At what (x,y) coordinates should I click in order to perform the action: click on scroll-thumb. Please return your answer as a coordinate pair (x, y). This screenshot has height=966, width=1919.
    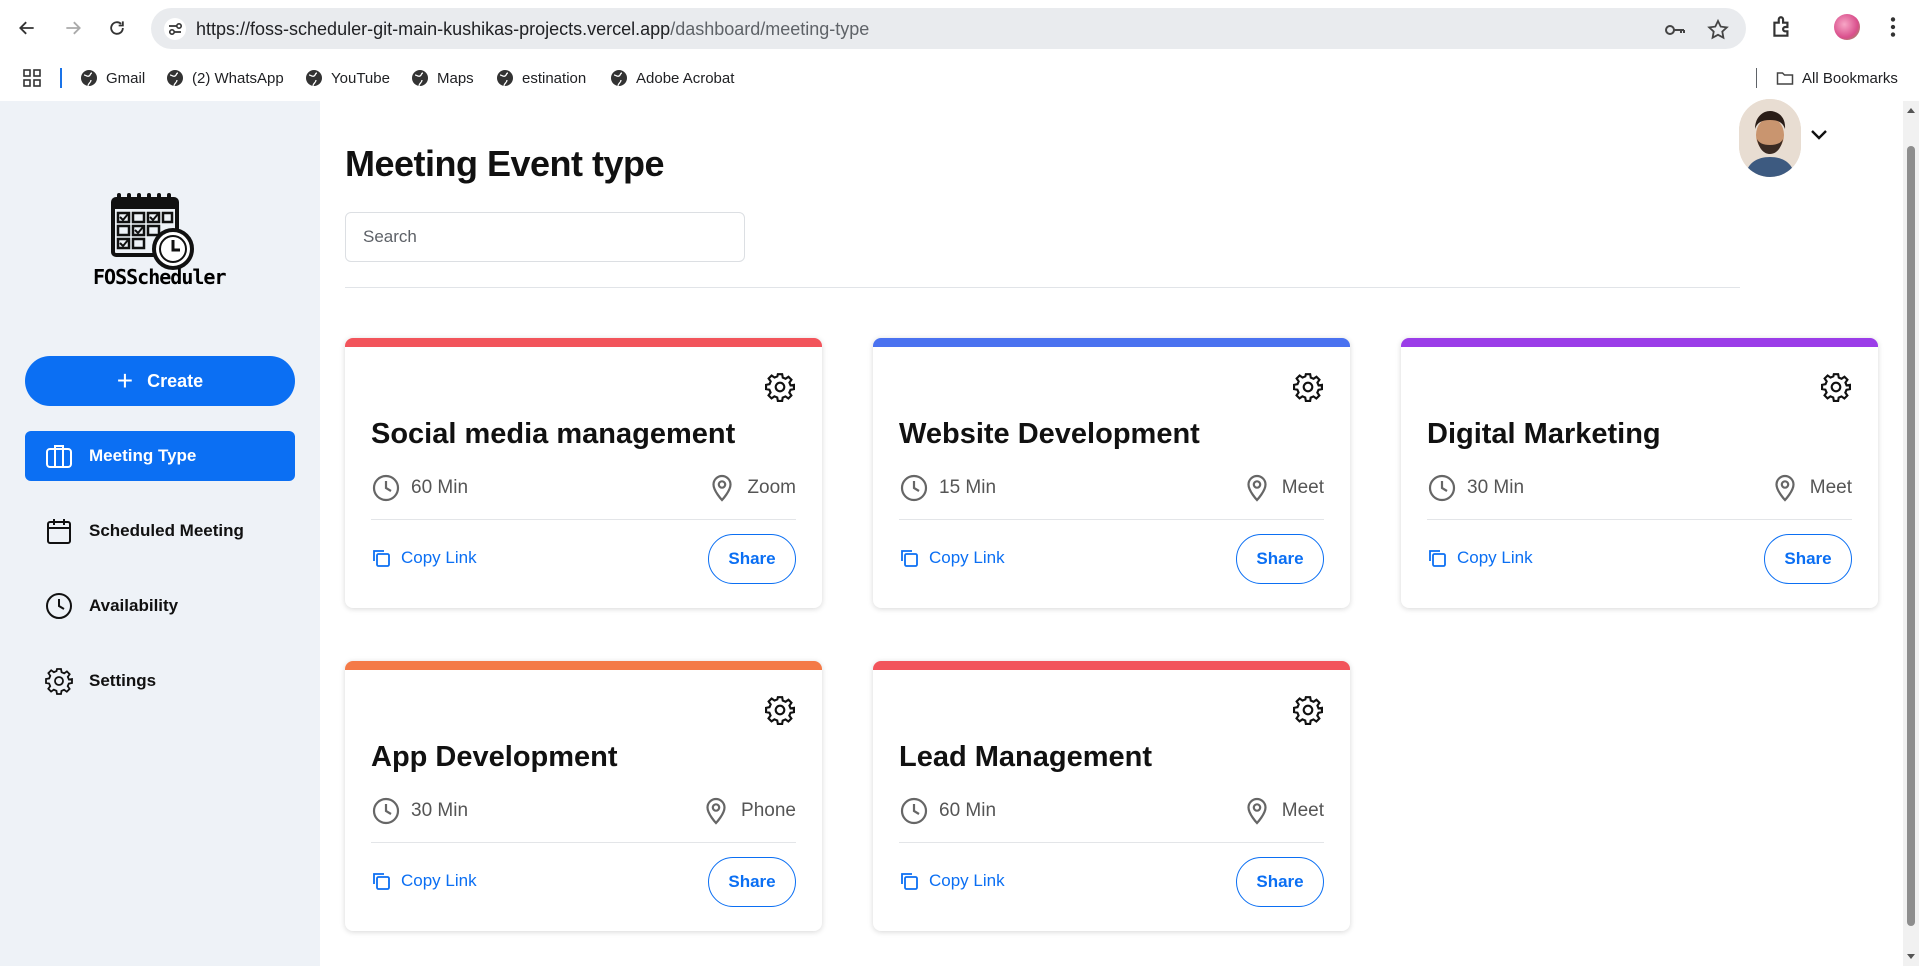
    Looking at the image, I should click on (1911, 536).